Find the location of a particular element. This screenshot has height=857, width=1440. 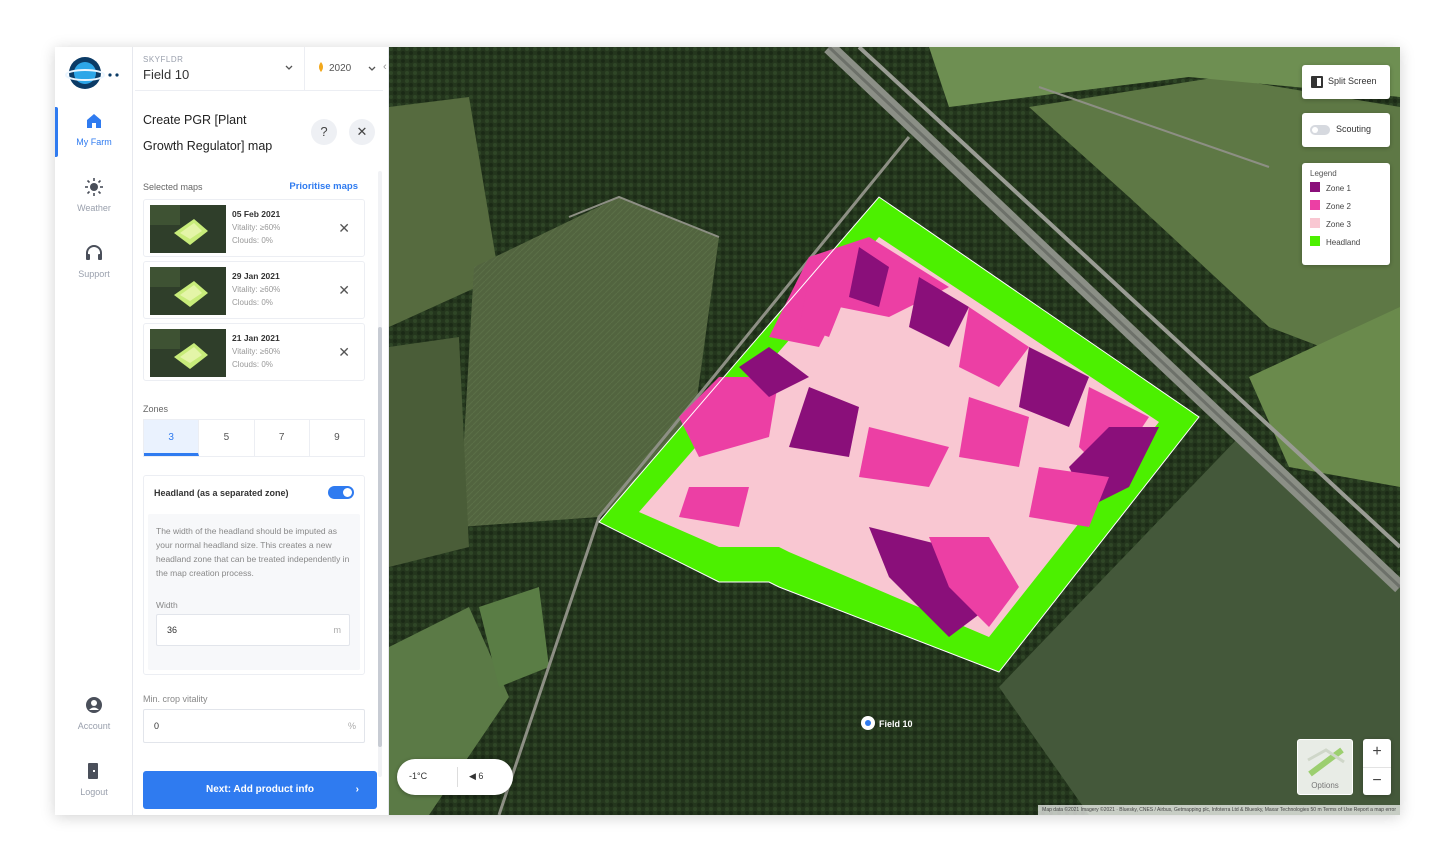

legend-item: Zone 2 is located at coordinates (1346, 209).